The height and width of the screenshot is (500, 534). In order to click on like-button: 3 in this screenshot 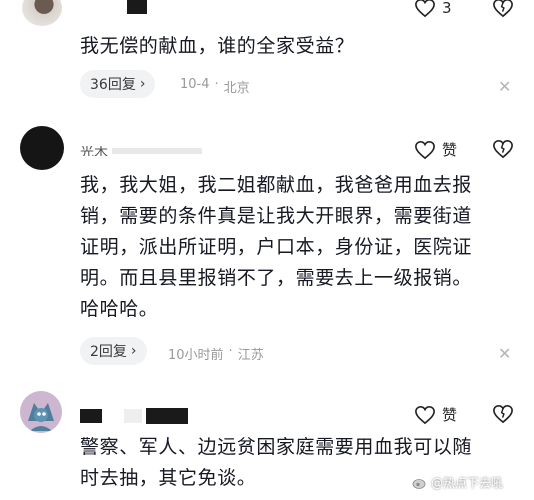, I will do `click(433, 9)`.